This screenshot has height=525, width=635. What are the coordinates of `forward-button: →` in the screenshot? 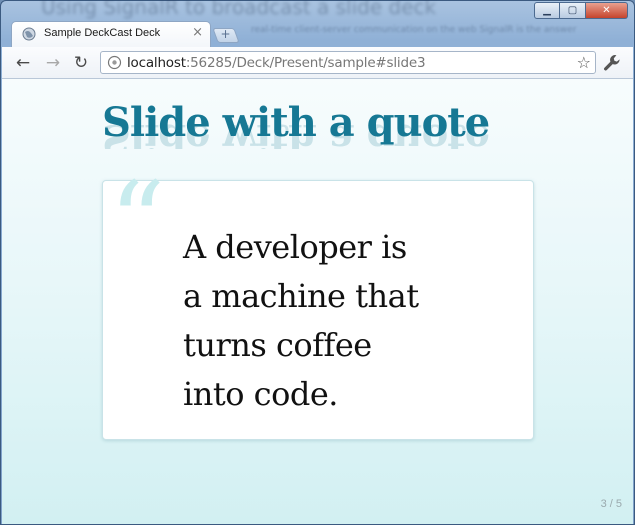 It's located at (53, 63).